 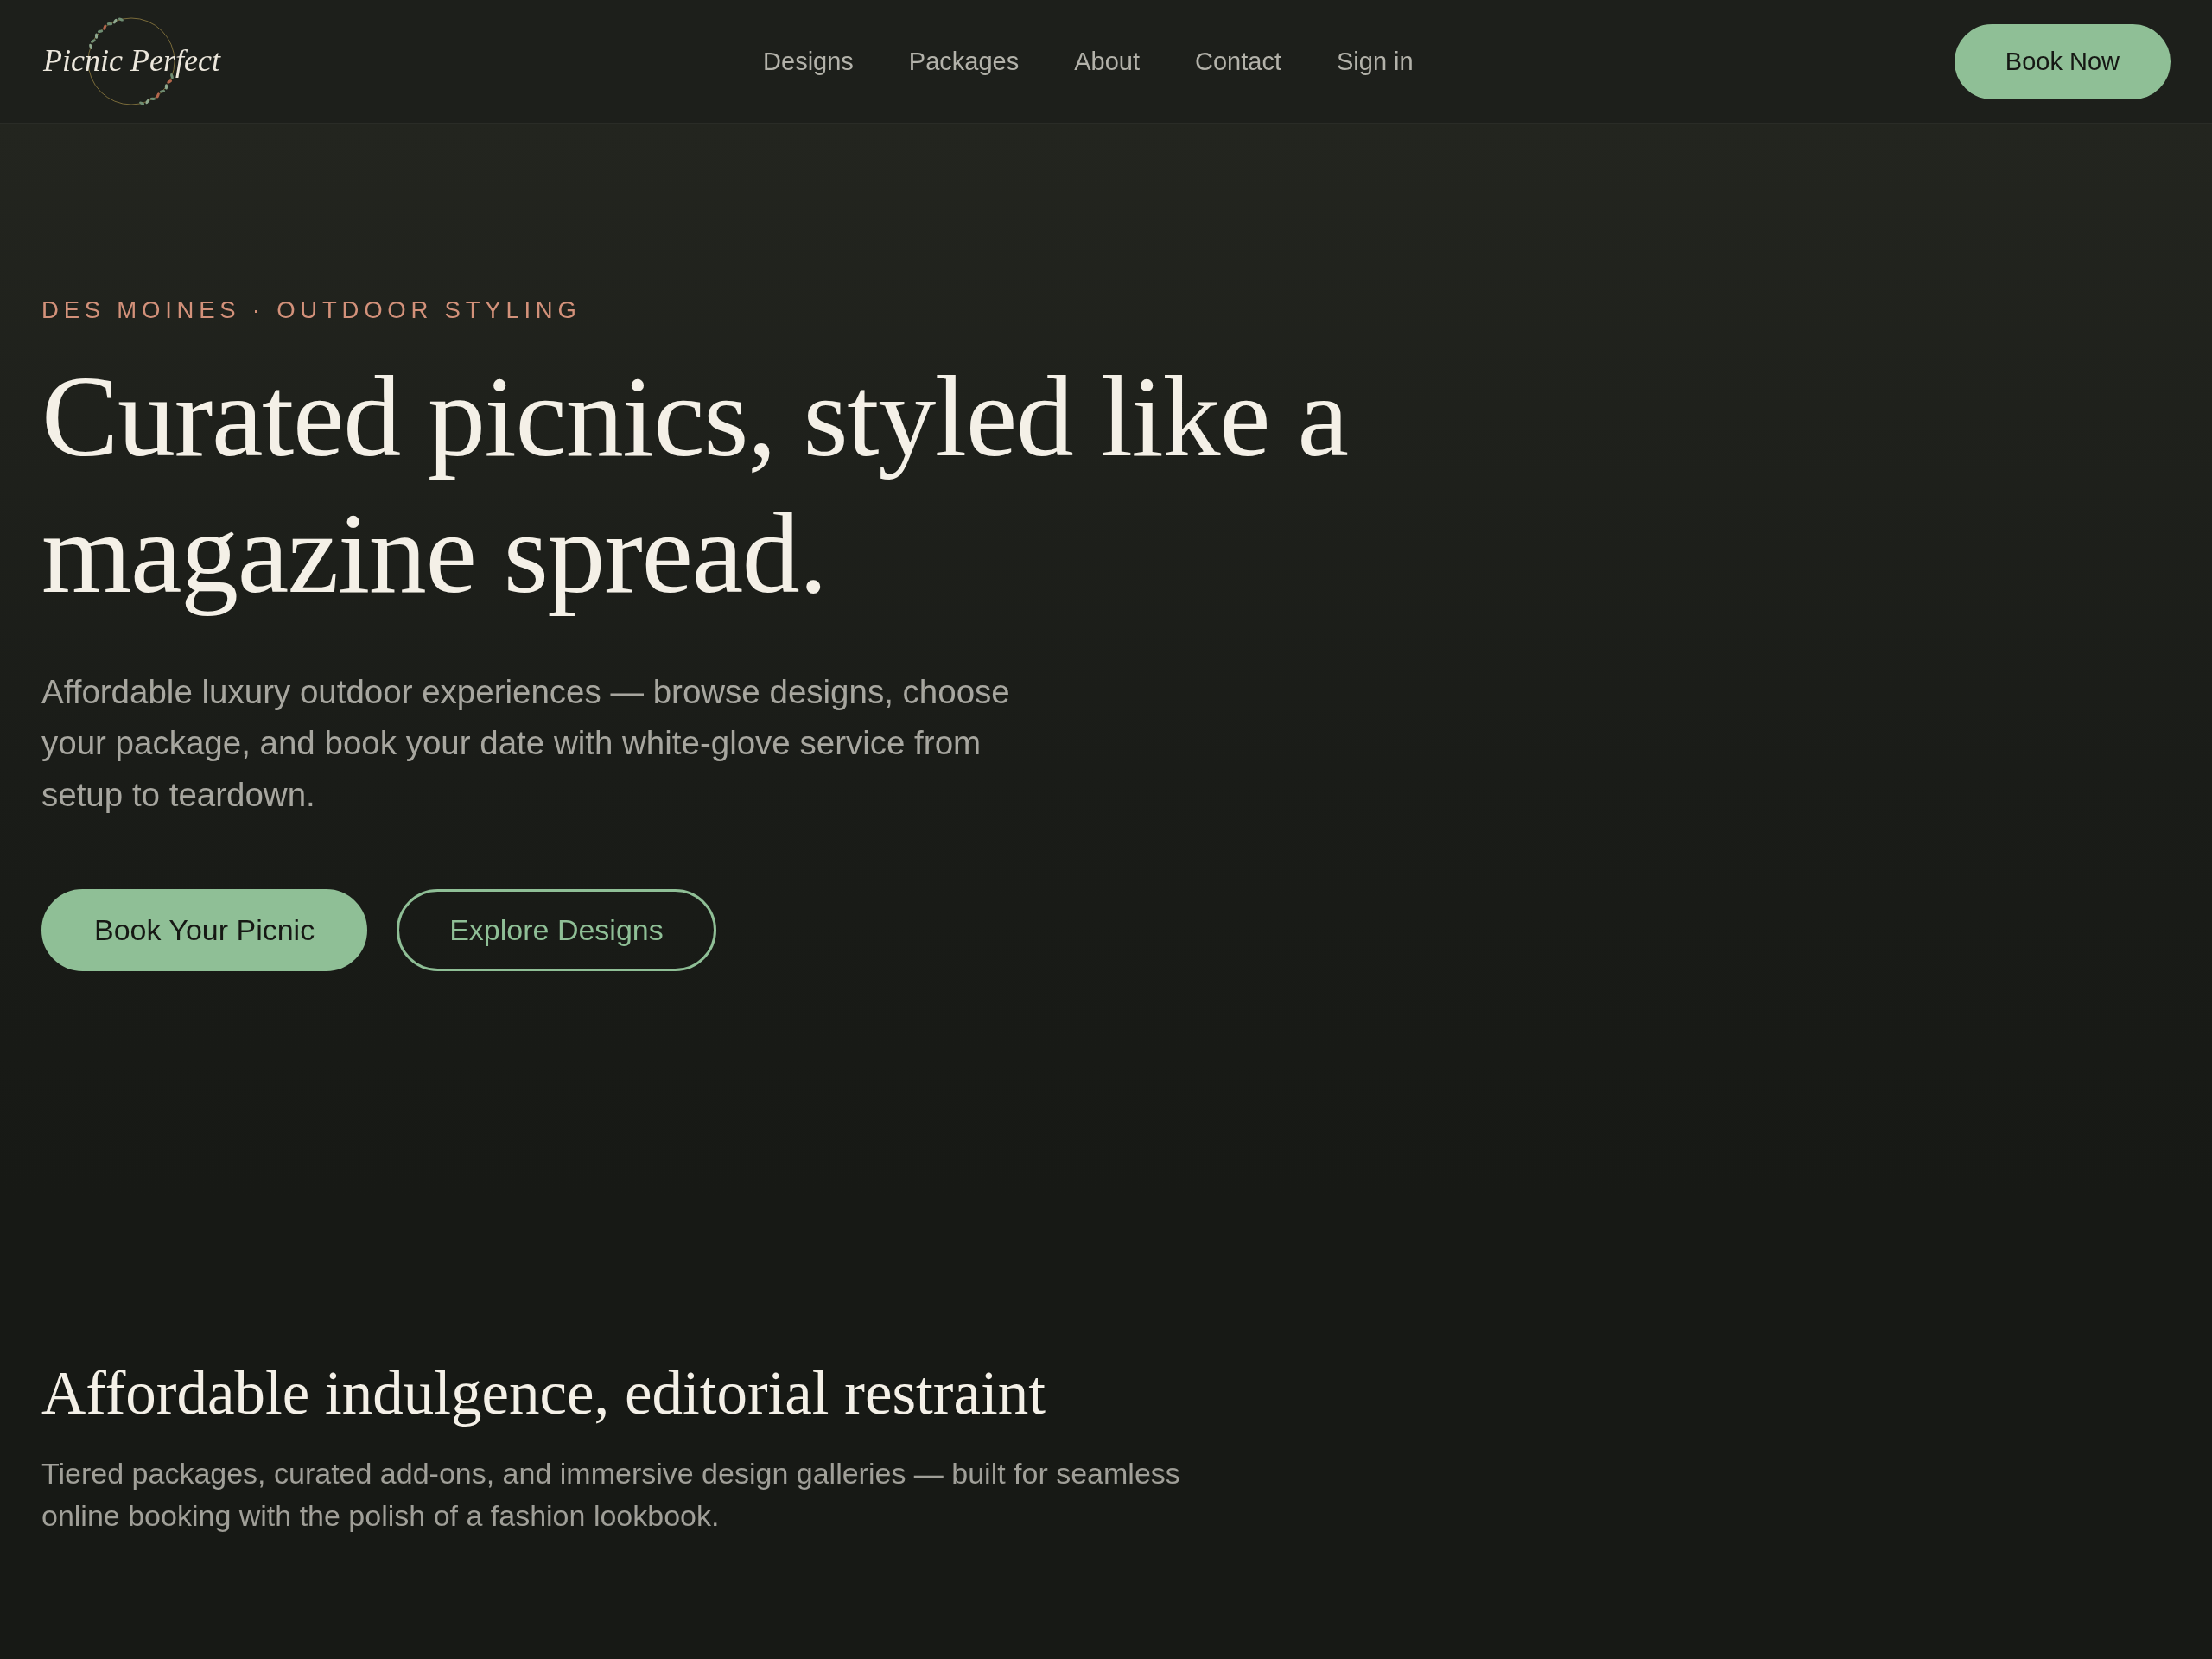 What do you see at coordinates (1375, 62) in the screenshot?
I see `nav-link: Sign in` at bounding box center [1375, 62].